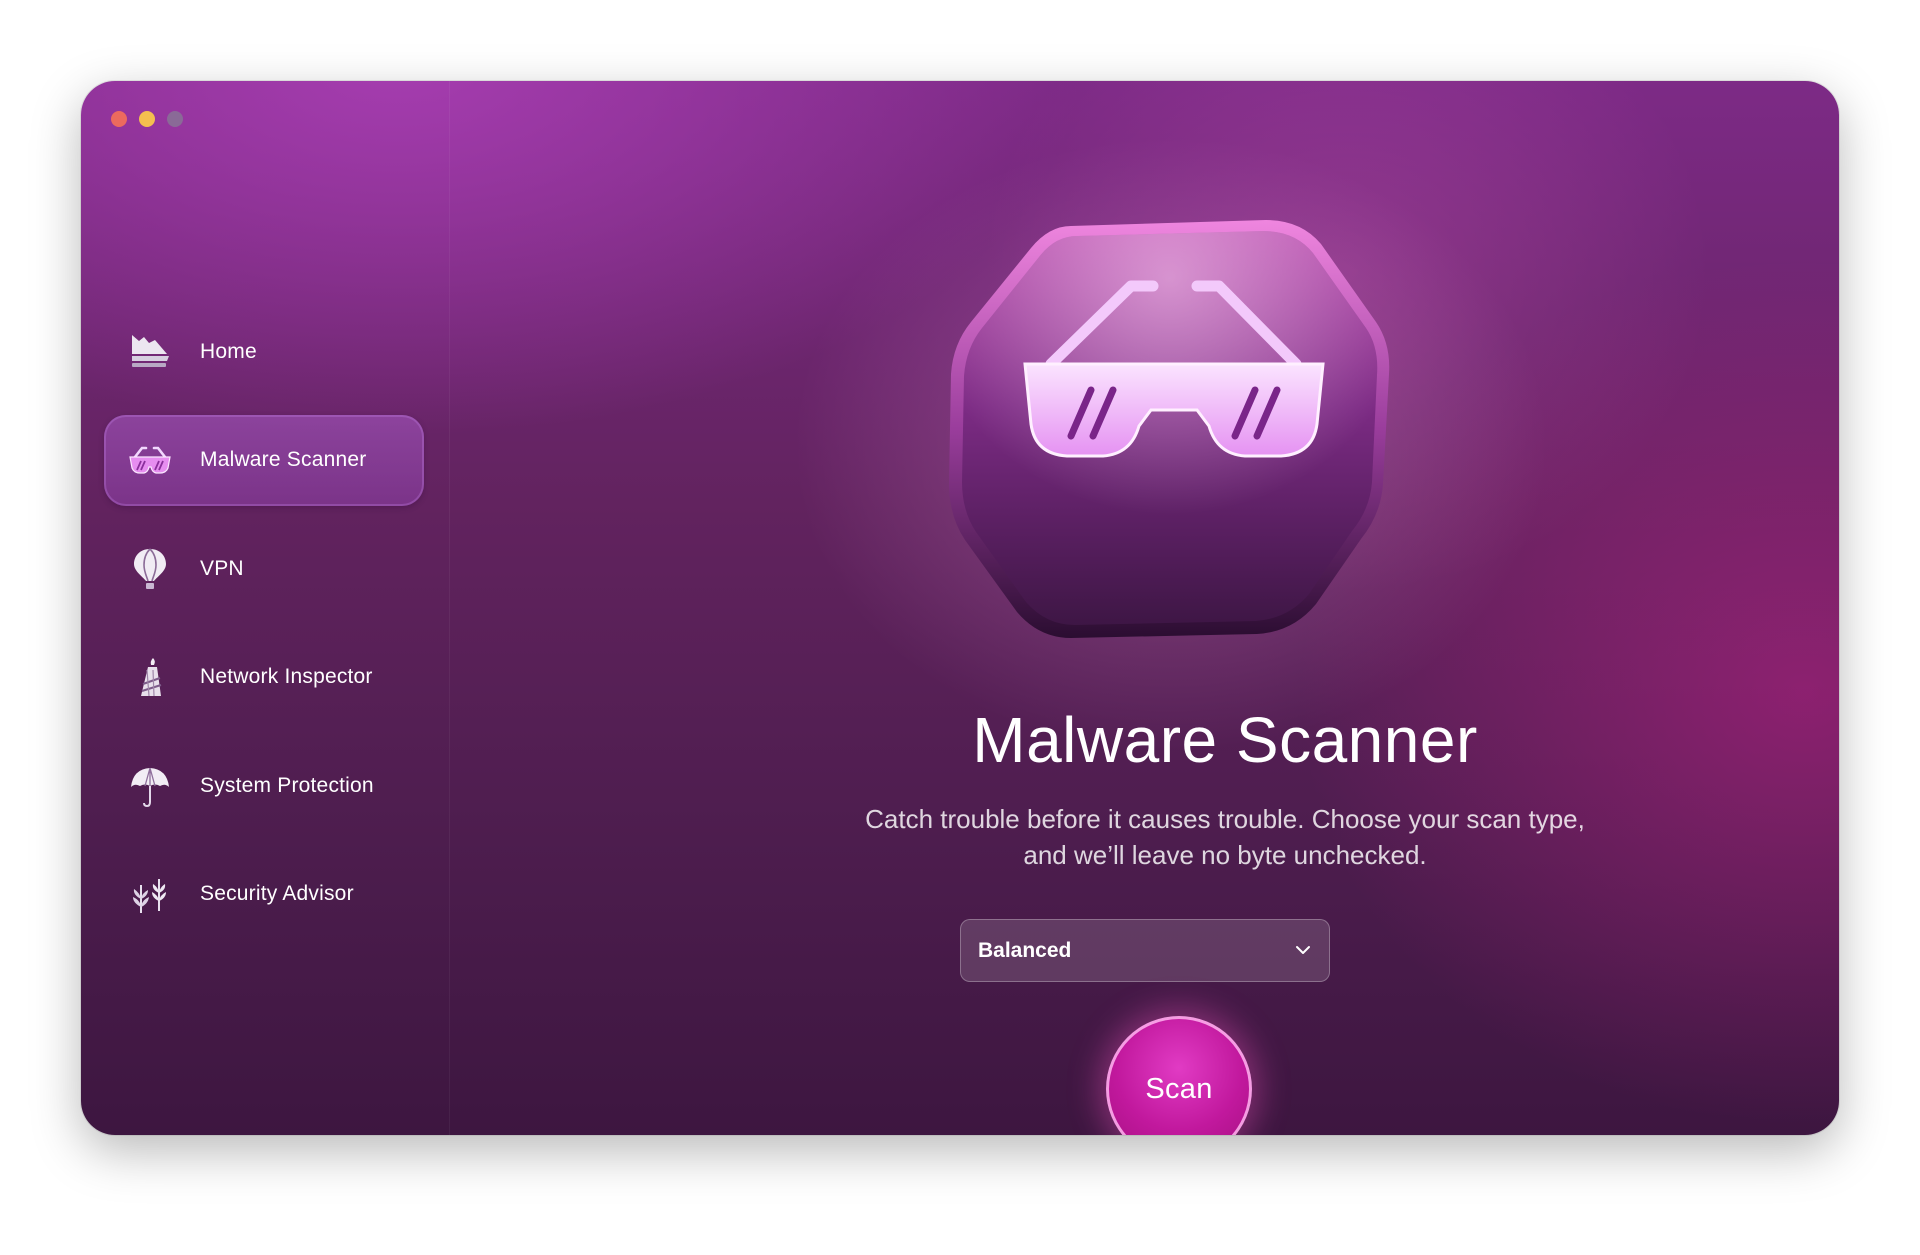 This screenshot has width=1920, height=1255. I want to click on scan-type-value: Balanced, so click(1025, 950).